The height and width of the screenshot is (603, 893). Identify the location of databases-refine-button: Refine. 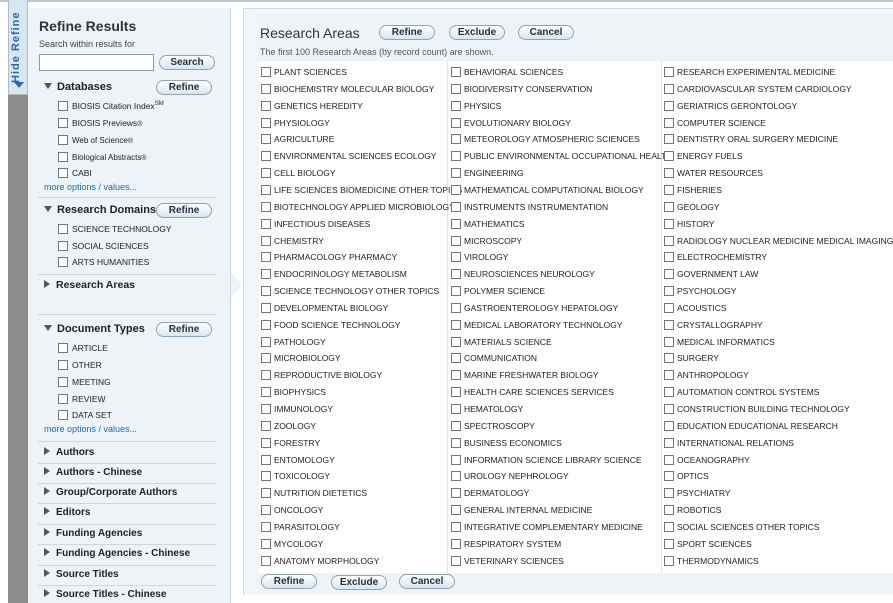
(184, 87).